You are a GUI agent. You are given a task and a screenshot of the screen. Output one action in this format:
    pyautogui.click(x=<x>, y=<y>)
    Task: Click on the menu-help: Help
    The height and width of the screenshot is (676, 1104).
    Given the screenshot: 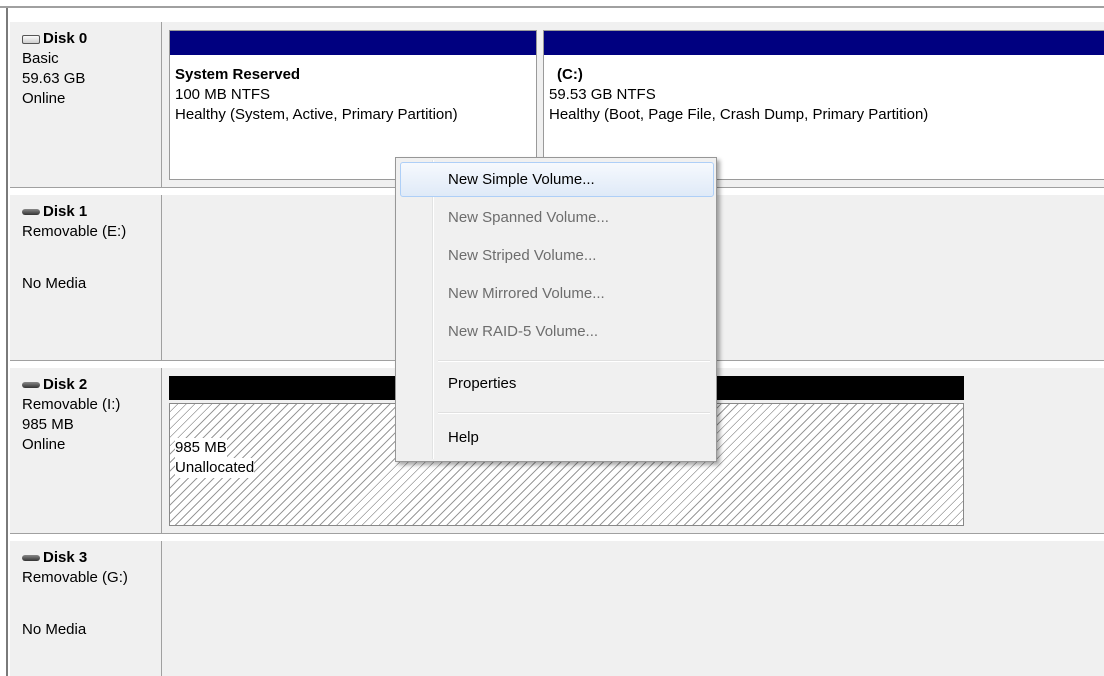 What is the action you would take?
    pyautogui.click(x=557, y=437)
    